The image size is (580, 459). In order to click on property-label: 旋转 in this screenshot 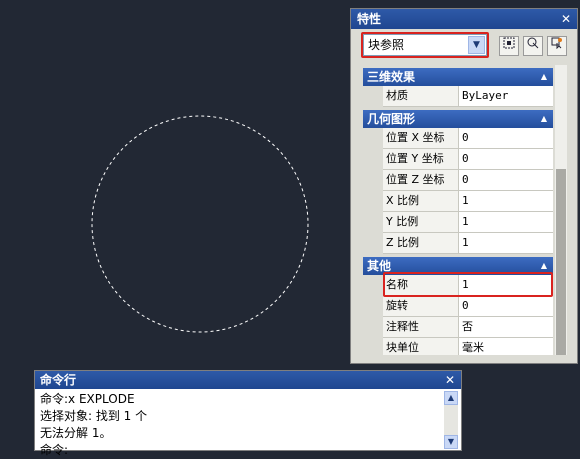, I will do `click(421, 306)`.